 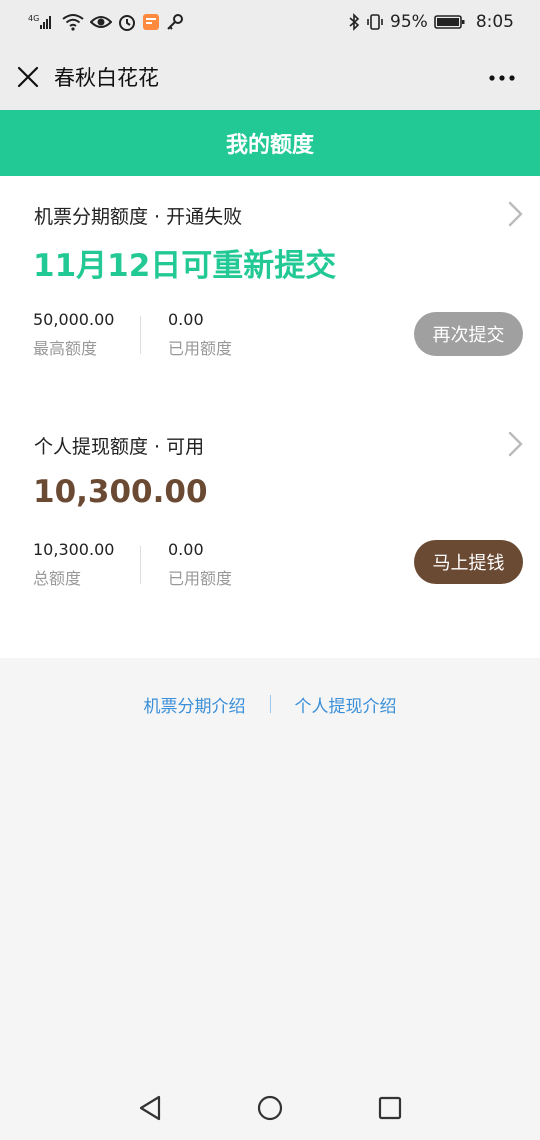 What do you see at coordinates (127, 22) in the screenshot?
I see `alarm-icon` at bounding box center [127, 22].